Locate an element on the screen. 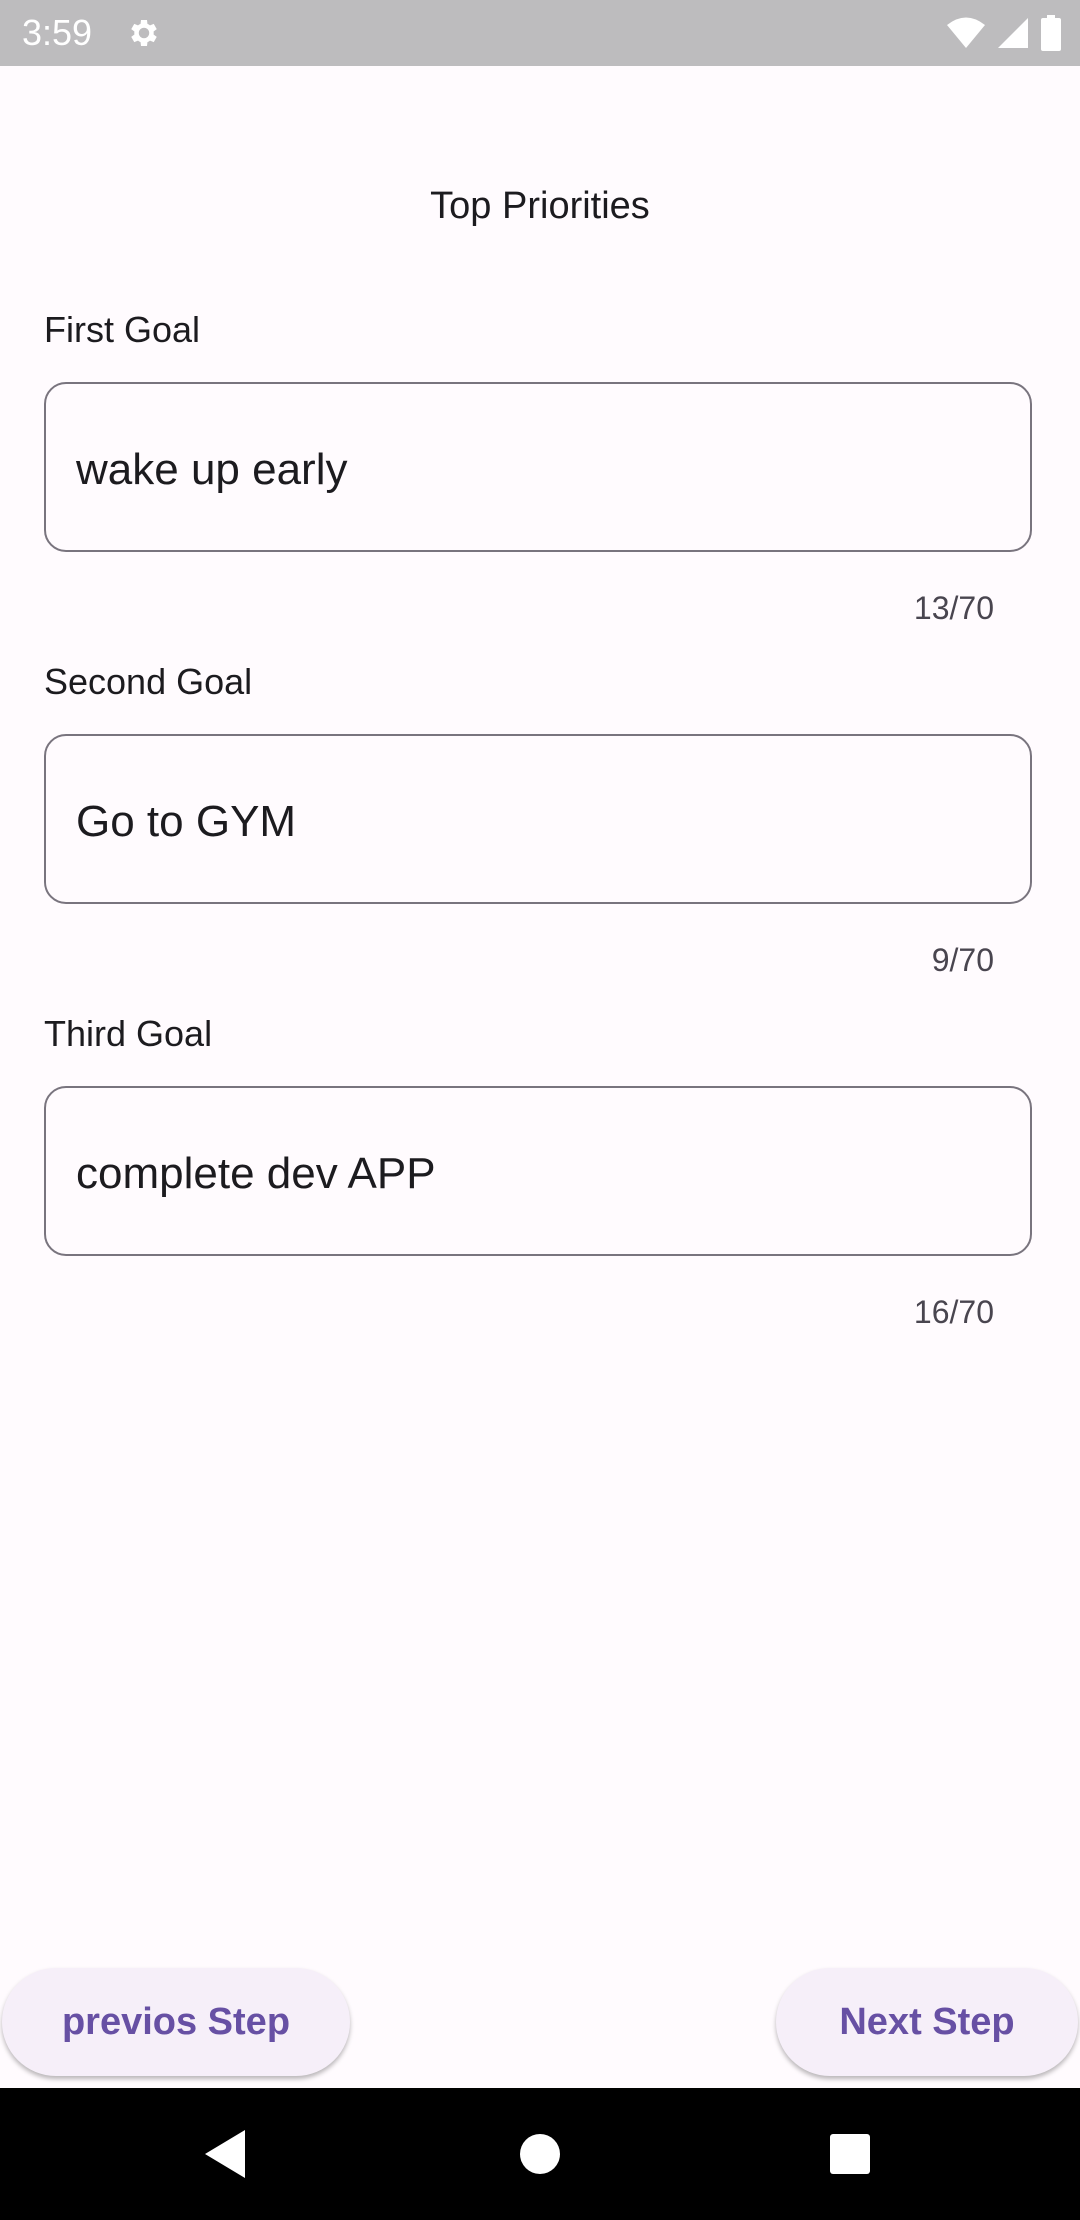 The width and height of the screenshot is (1080, 2220). first-goal-input: wake up early is located at coordinates (536, 470).